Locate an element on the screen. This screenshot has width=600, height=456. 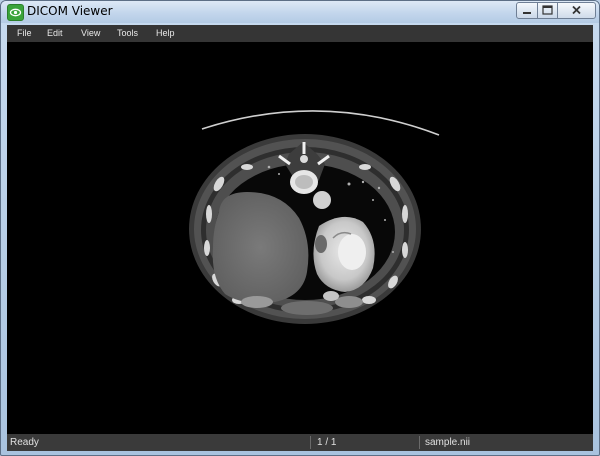
close-icon is located at coordinates (576, 10).